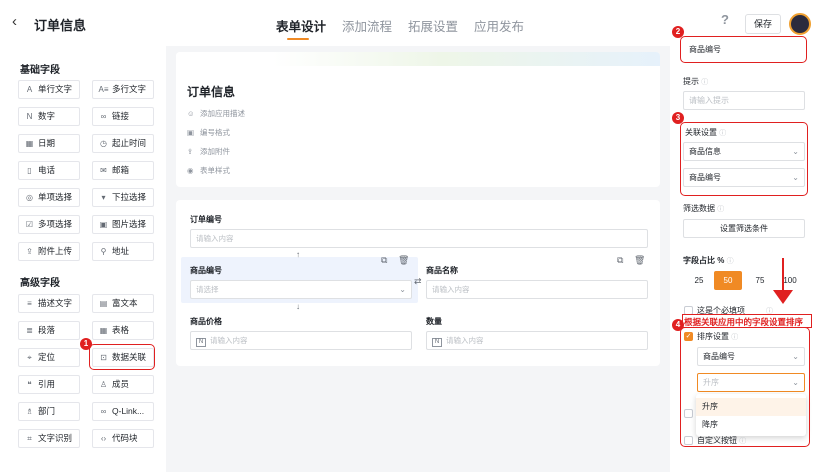 This screenshot has height=472, width=830. Describe the element at coordinates (744, 100) in the screenshot. I see `hint-input: 请输入提示` at that location.